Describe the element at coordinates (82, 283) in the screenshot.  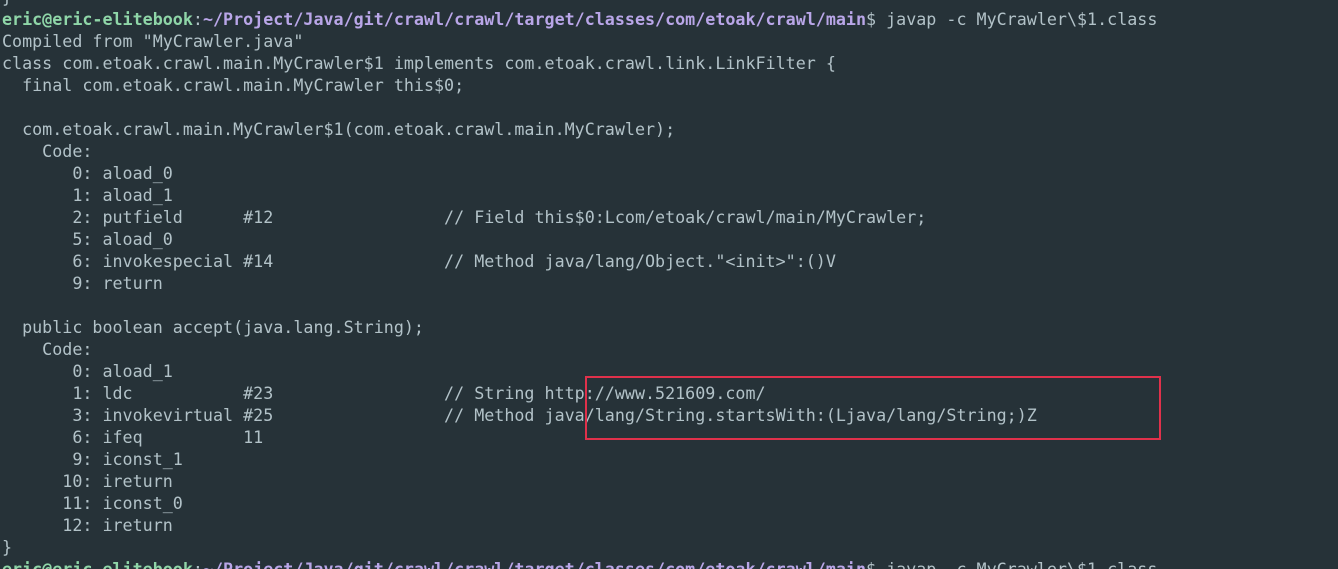
I see `output-line: 9: return` at that location.